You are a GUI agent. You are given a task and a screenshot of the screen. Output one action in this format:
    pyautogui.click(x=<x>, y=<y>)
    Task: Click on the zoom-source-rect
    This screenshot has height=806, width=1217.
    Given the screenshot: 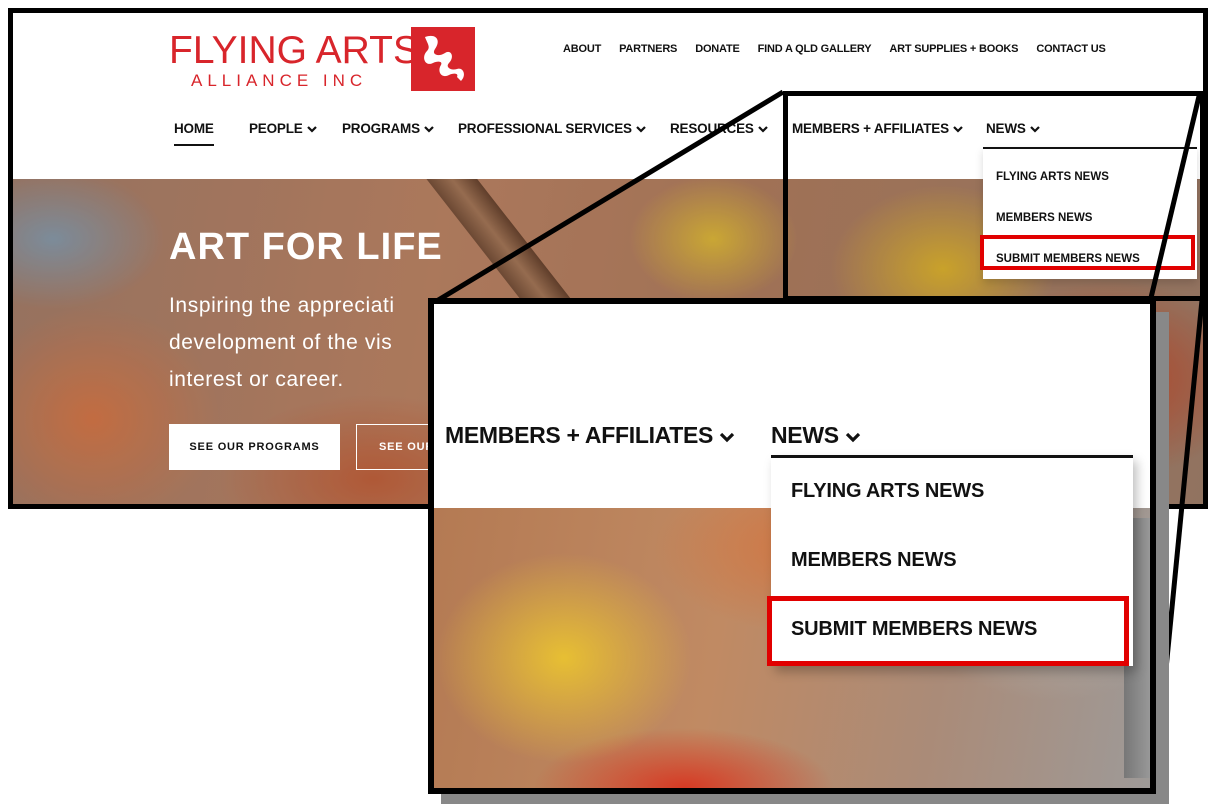 What is the action you would take?
    pyautogui.click(x=993, y=196)
    